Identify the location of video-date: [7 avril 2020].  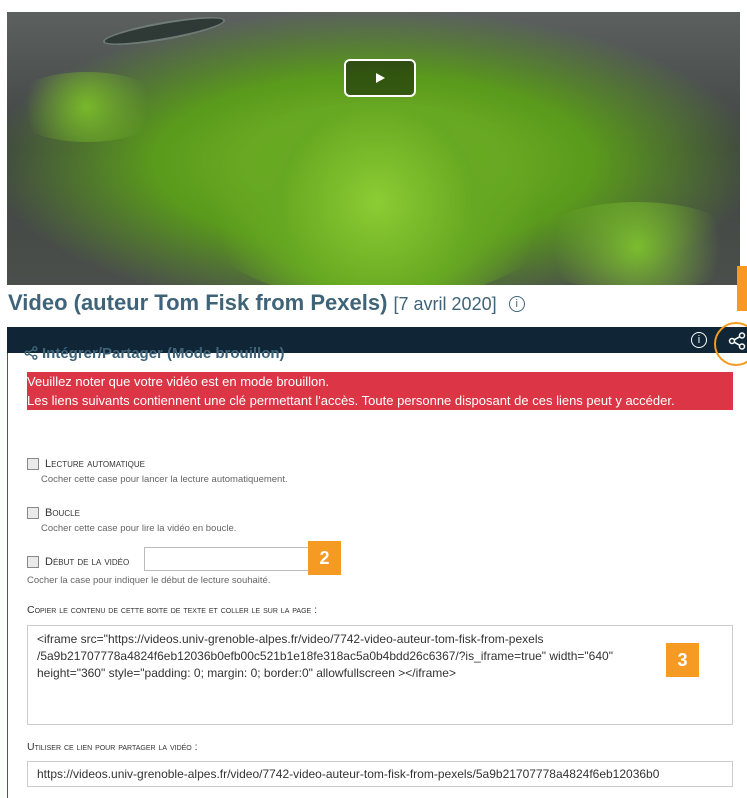
(445, 304).